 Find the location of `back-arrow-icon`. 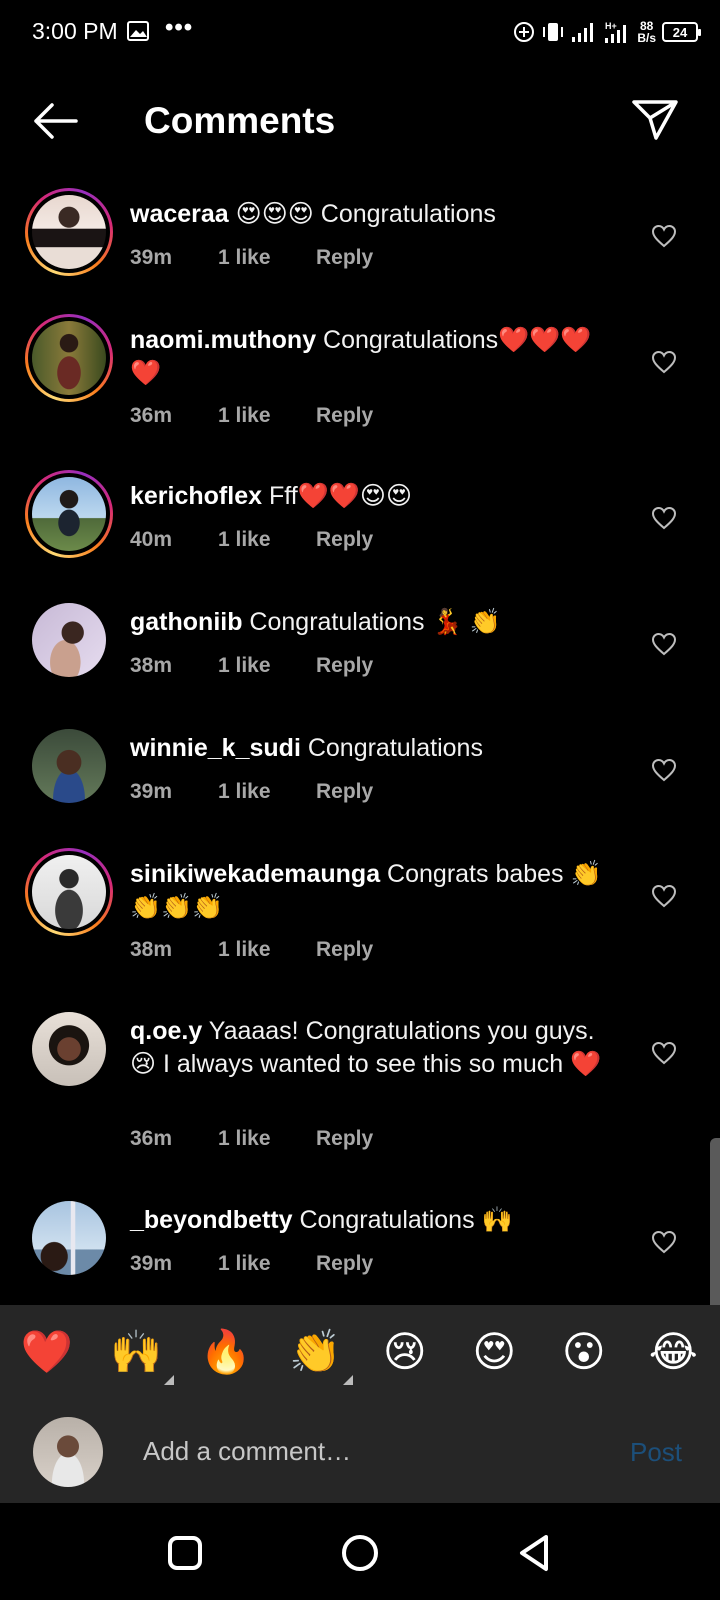

back-arrow-icon is located at coordinates (55, 121).